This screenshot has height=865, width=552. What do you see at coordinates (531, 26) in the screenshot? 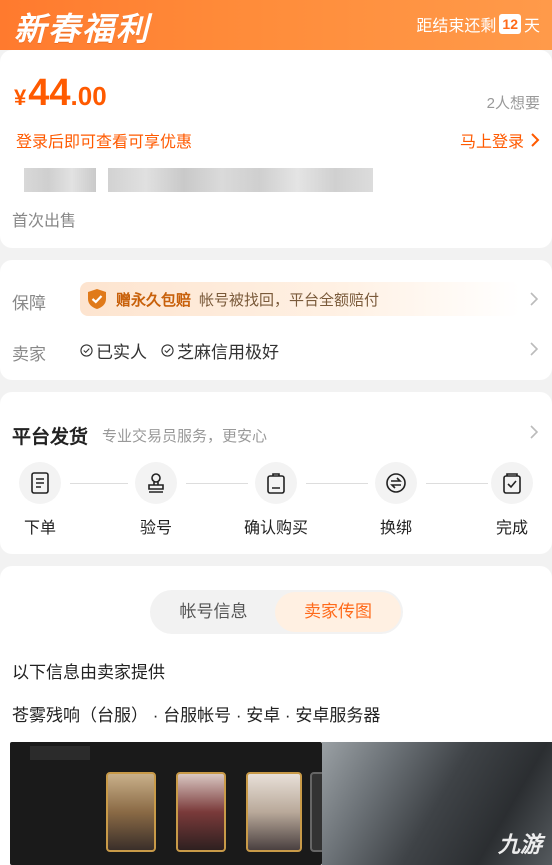
I see `countdown-suffix: 天` at bounding box center [531, 26].